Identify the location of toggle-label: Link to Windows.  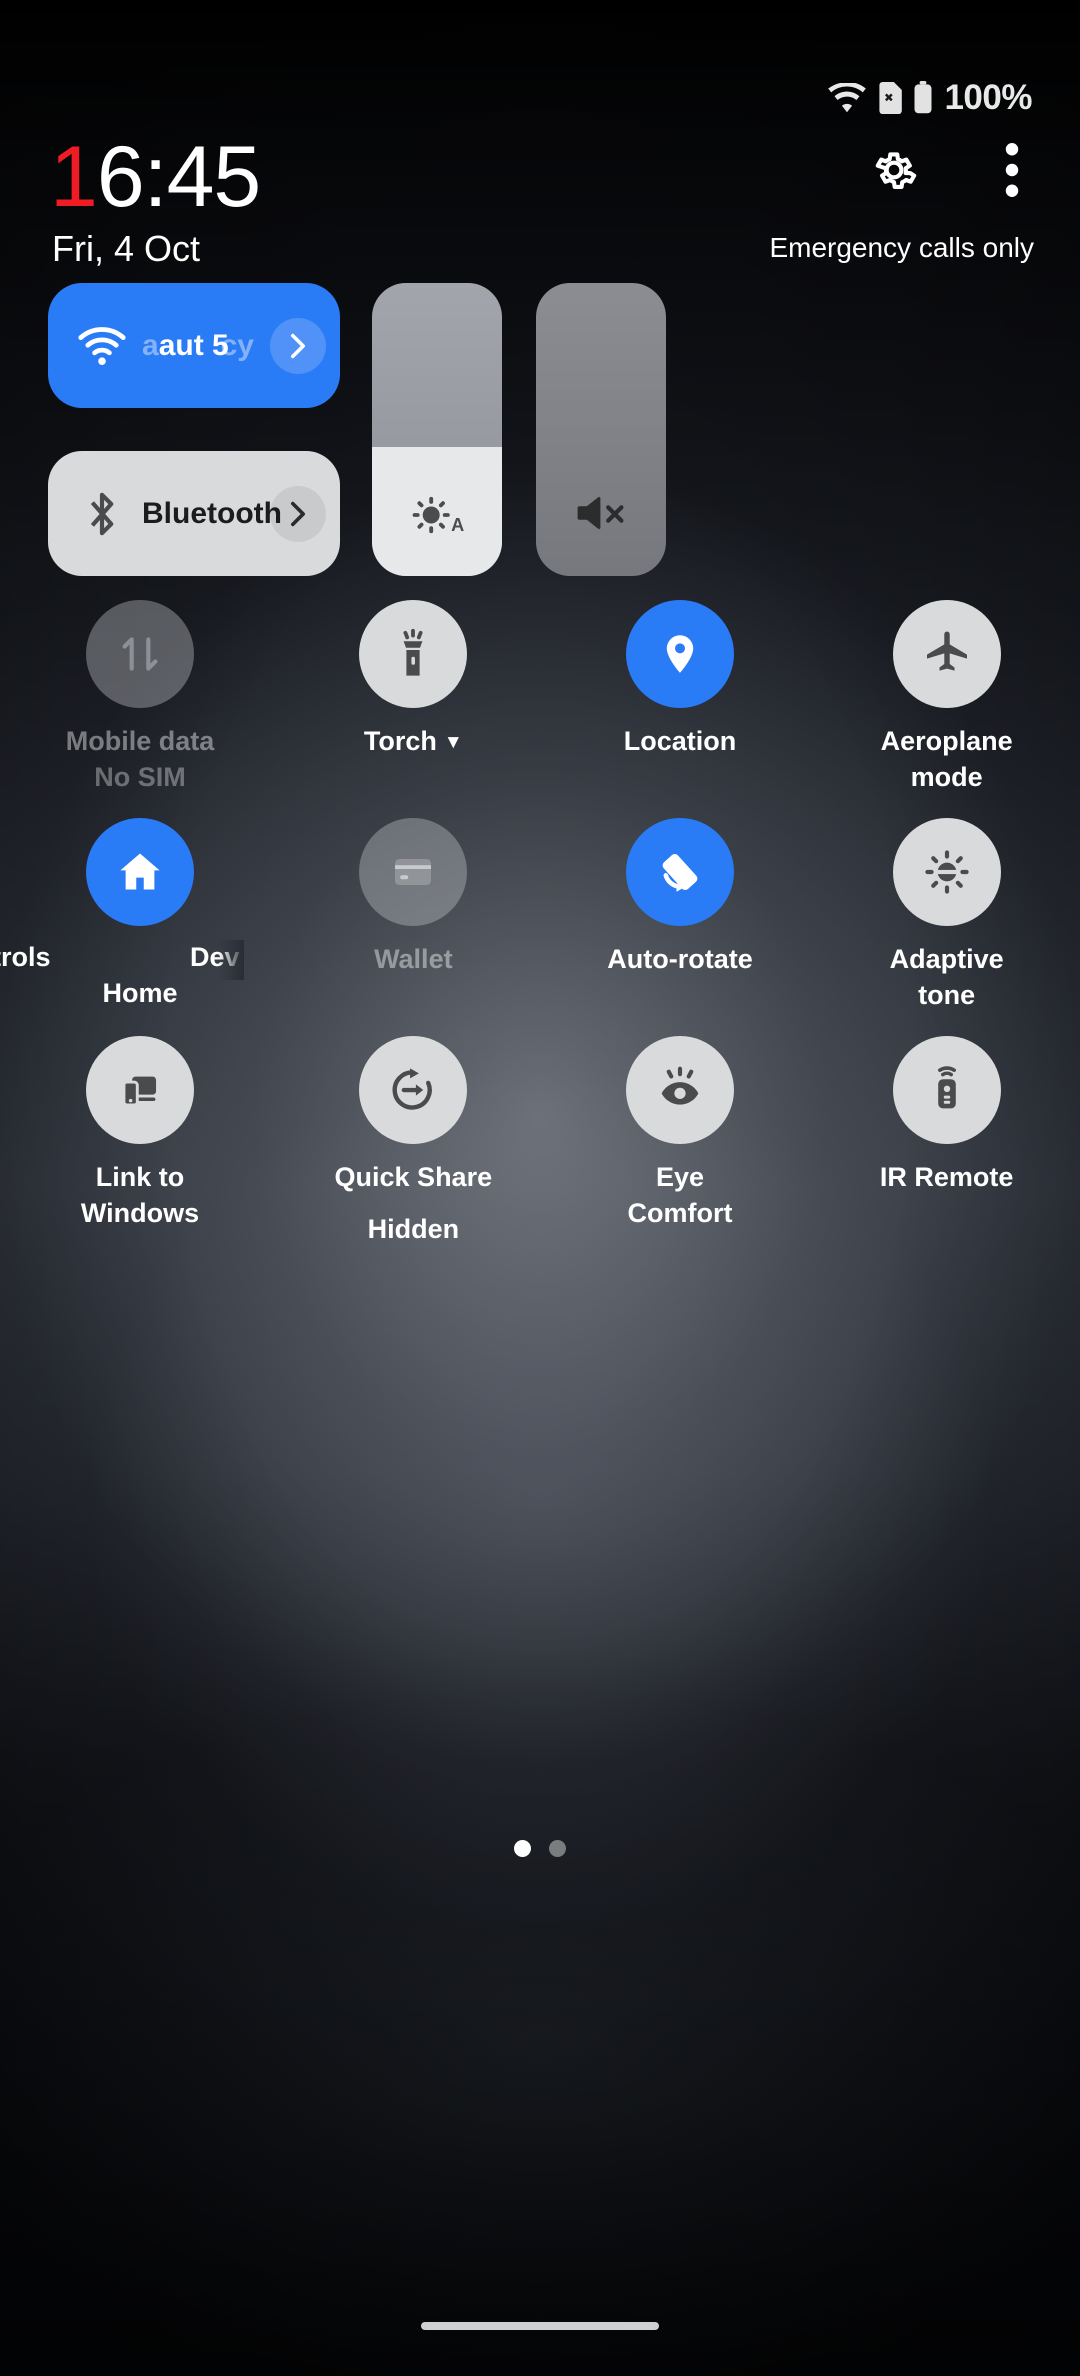
(140, 1194).